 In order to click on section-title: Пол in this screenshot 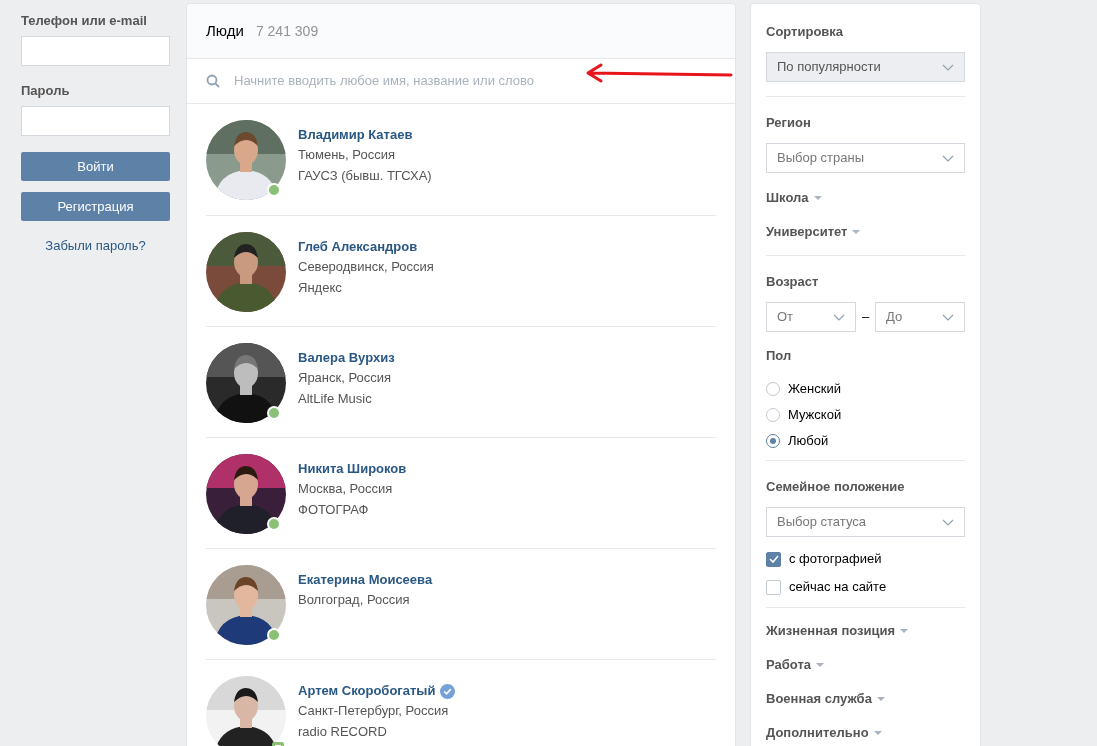, I will do `click(779, 356)`.